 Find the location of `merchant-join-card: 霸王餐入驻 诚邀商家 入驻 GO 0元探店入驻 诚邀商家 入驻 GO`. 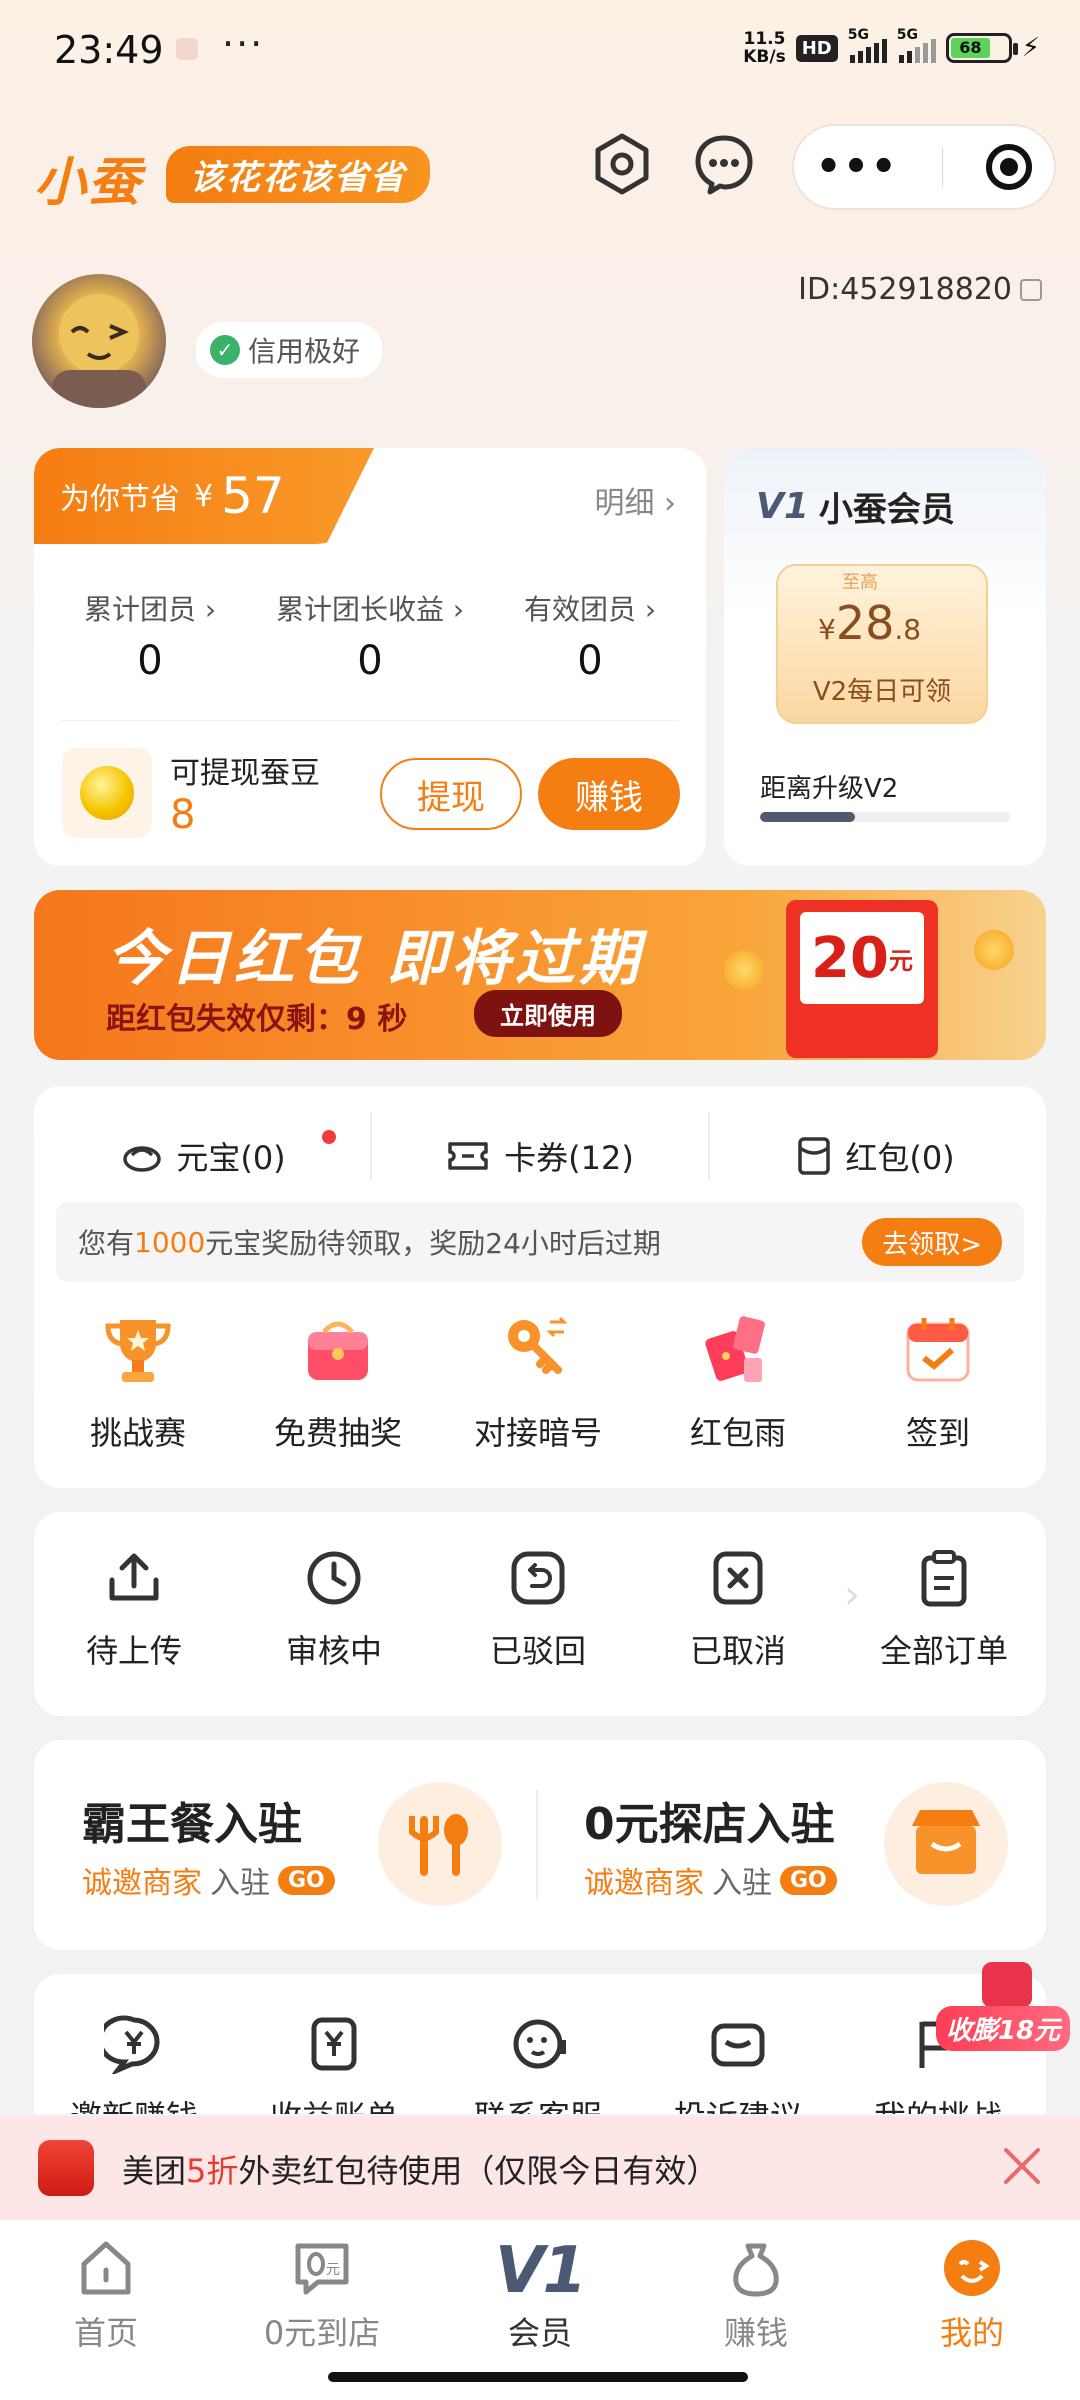

merchant-join-card: 霸王餐入驻 诚邀商家 入驻 GO 0元探店入驻 诚邀商家 入驻 GO is located at coordinates (540, 1845).